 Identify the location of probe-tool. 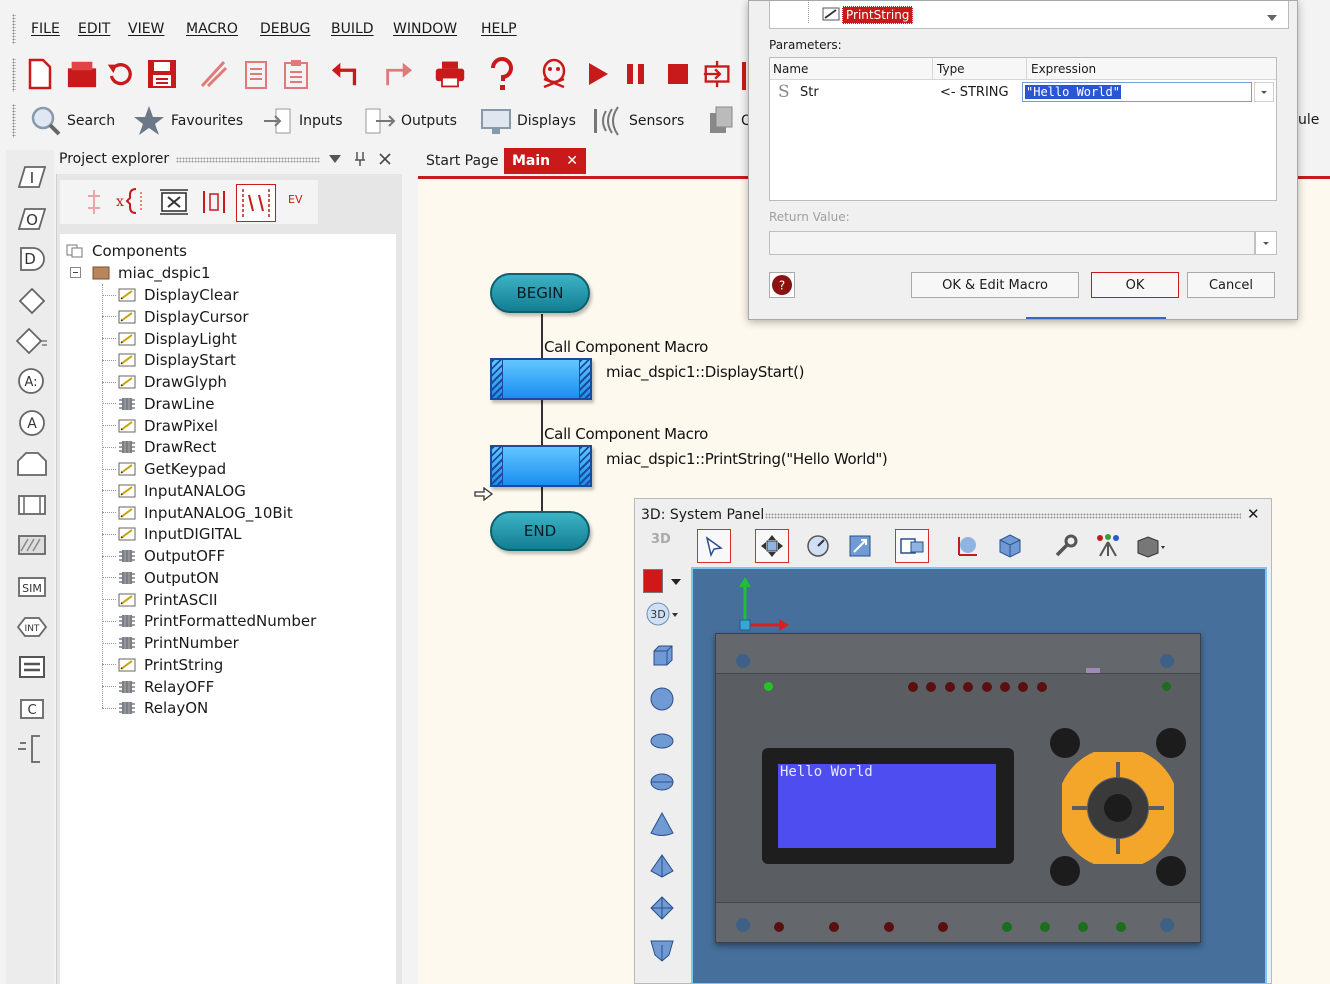
(1108, 546).